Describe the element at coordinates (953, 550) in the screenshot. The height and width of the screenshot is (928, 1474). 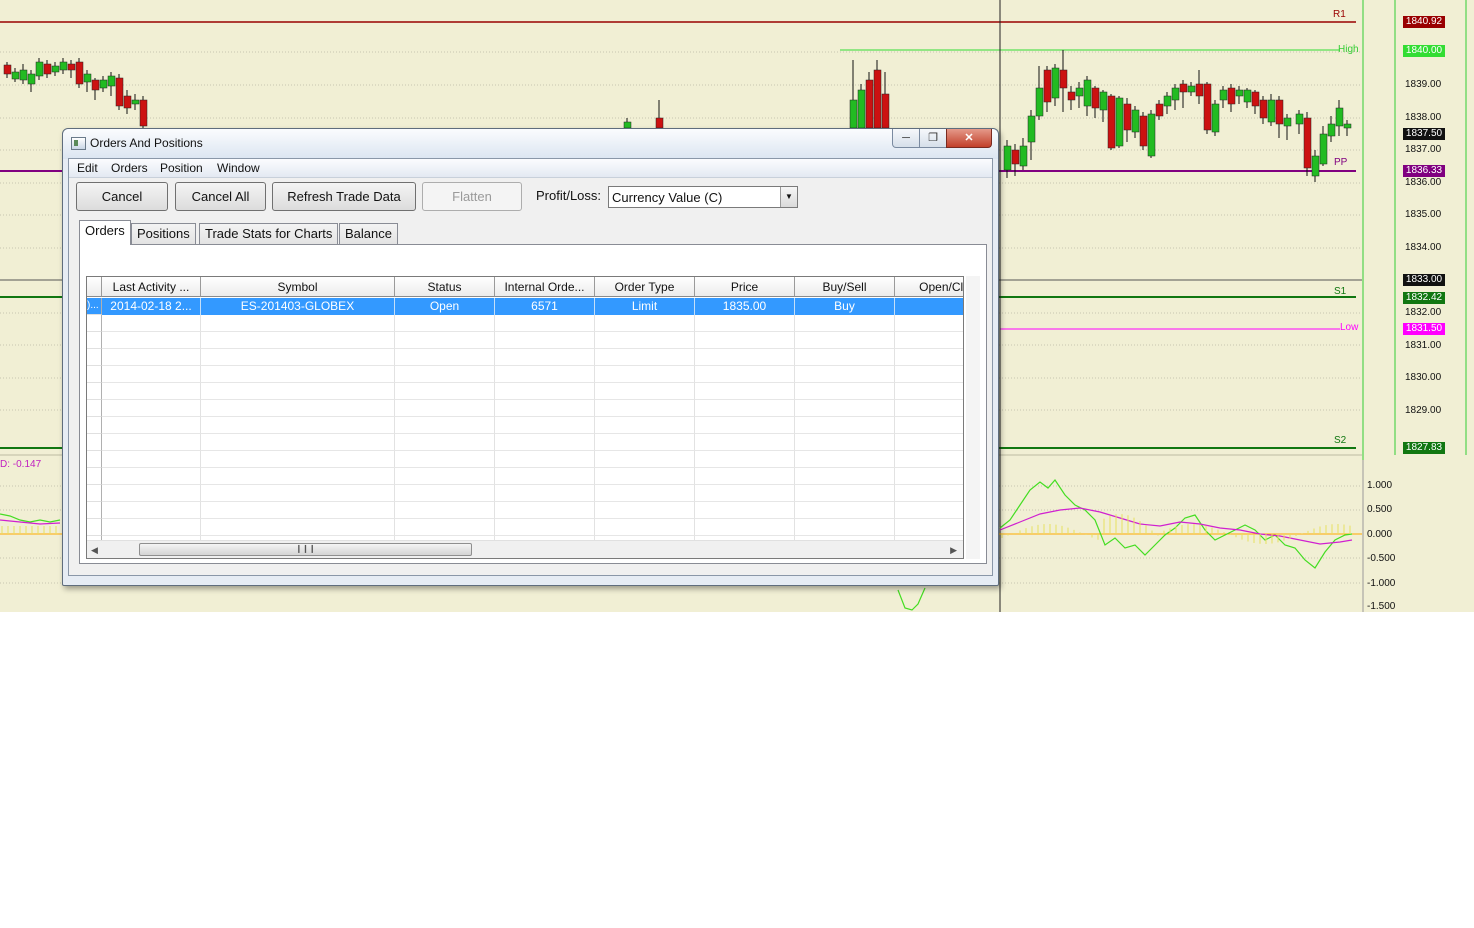
I see `scroll-right-icon: ▶` at that location.